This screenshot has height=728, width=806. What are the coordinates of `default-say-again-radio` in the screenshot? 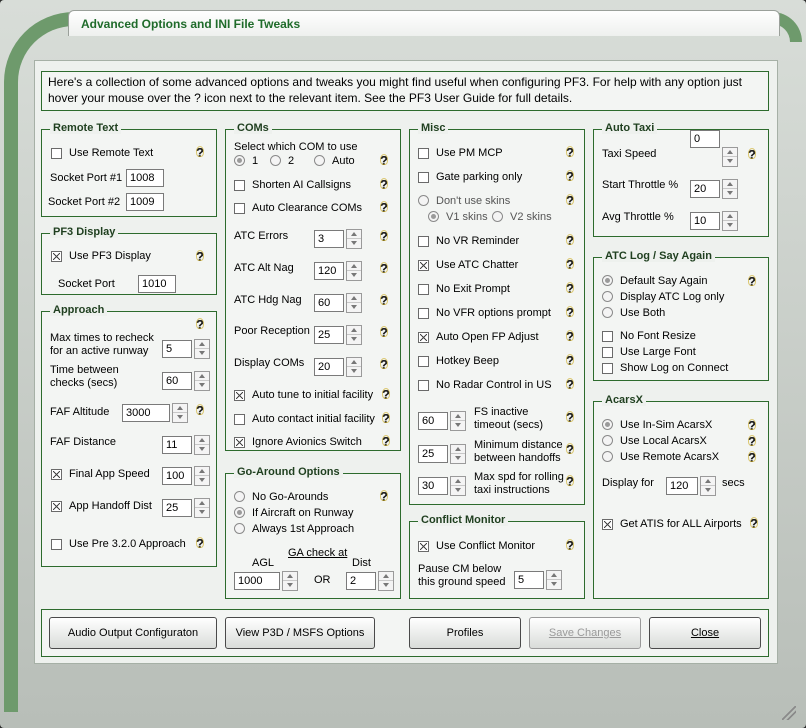 It's located at (607, 280).